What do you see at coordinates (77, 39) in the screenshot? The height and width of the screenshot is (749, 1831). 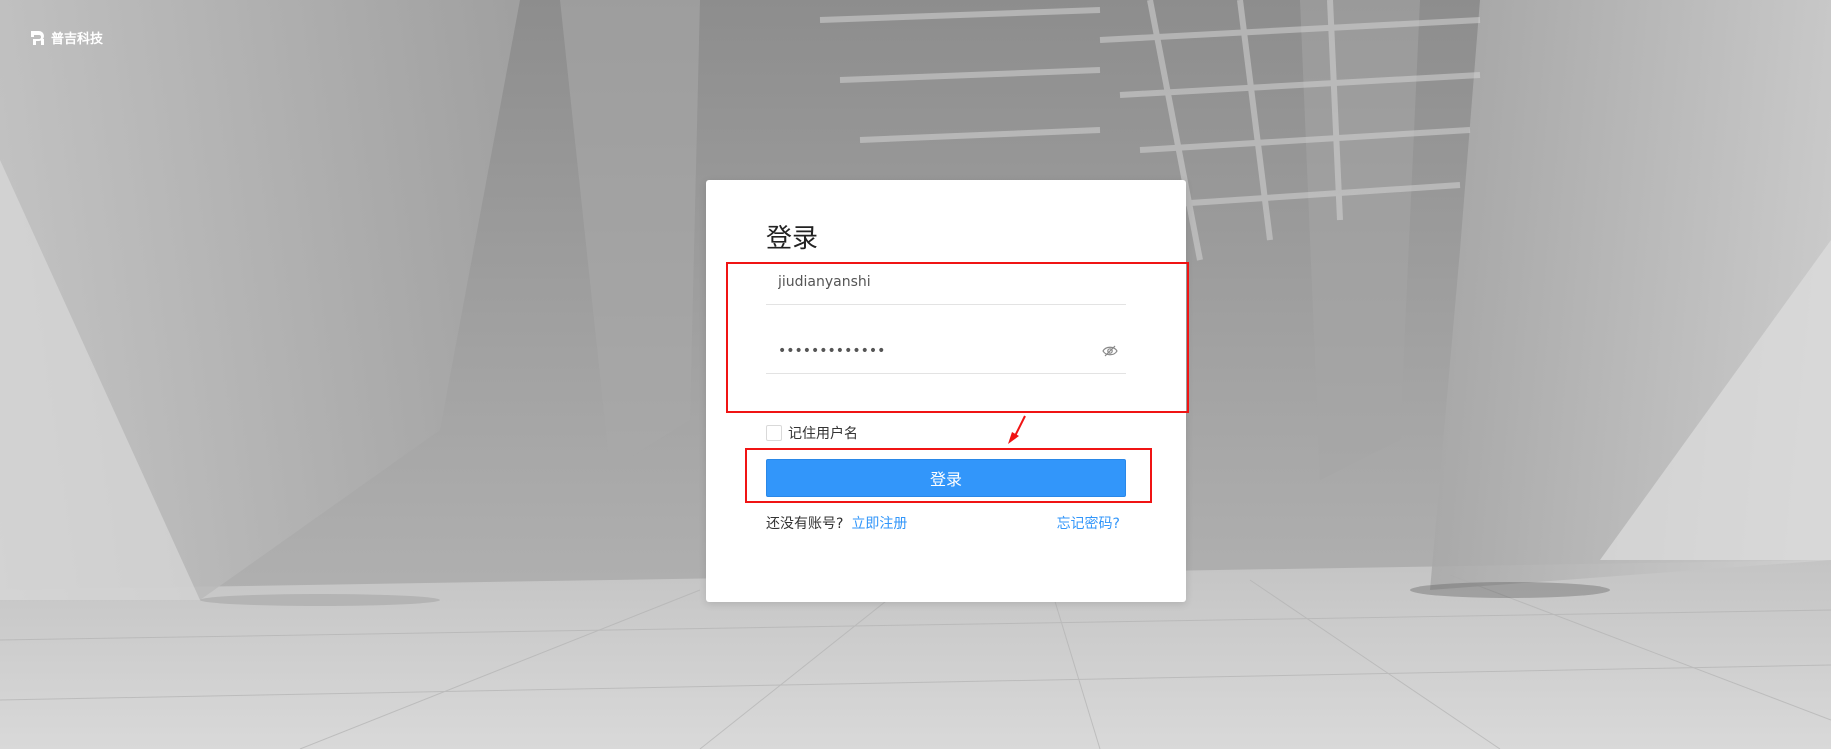 I see `brand-name: 普吉科技` at bounding box center [77, 39].